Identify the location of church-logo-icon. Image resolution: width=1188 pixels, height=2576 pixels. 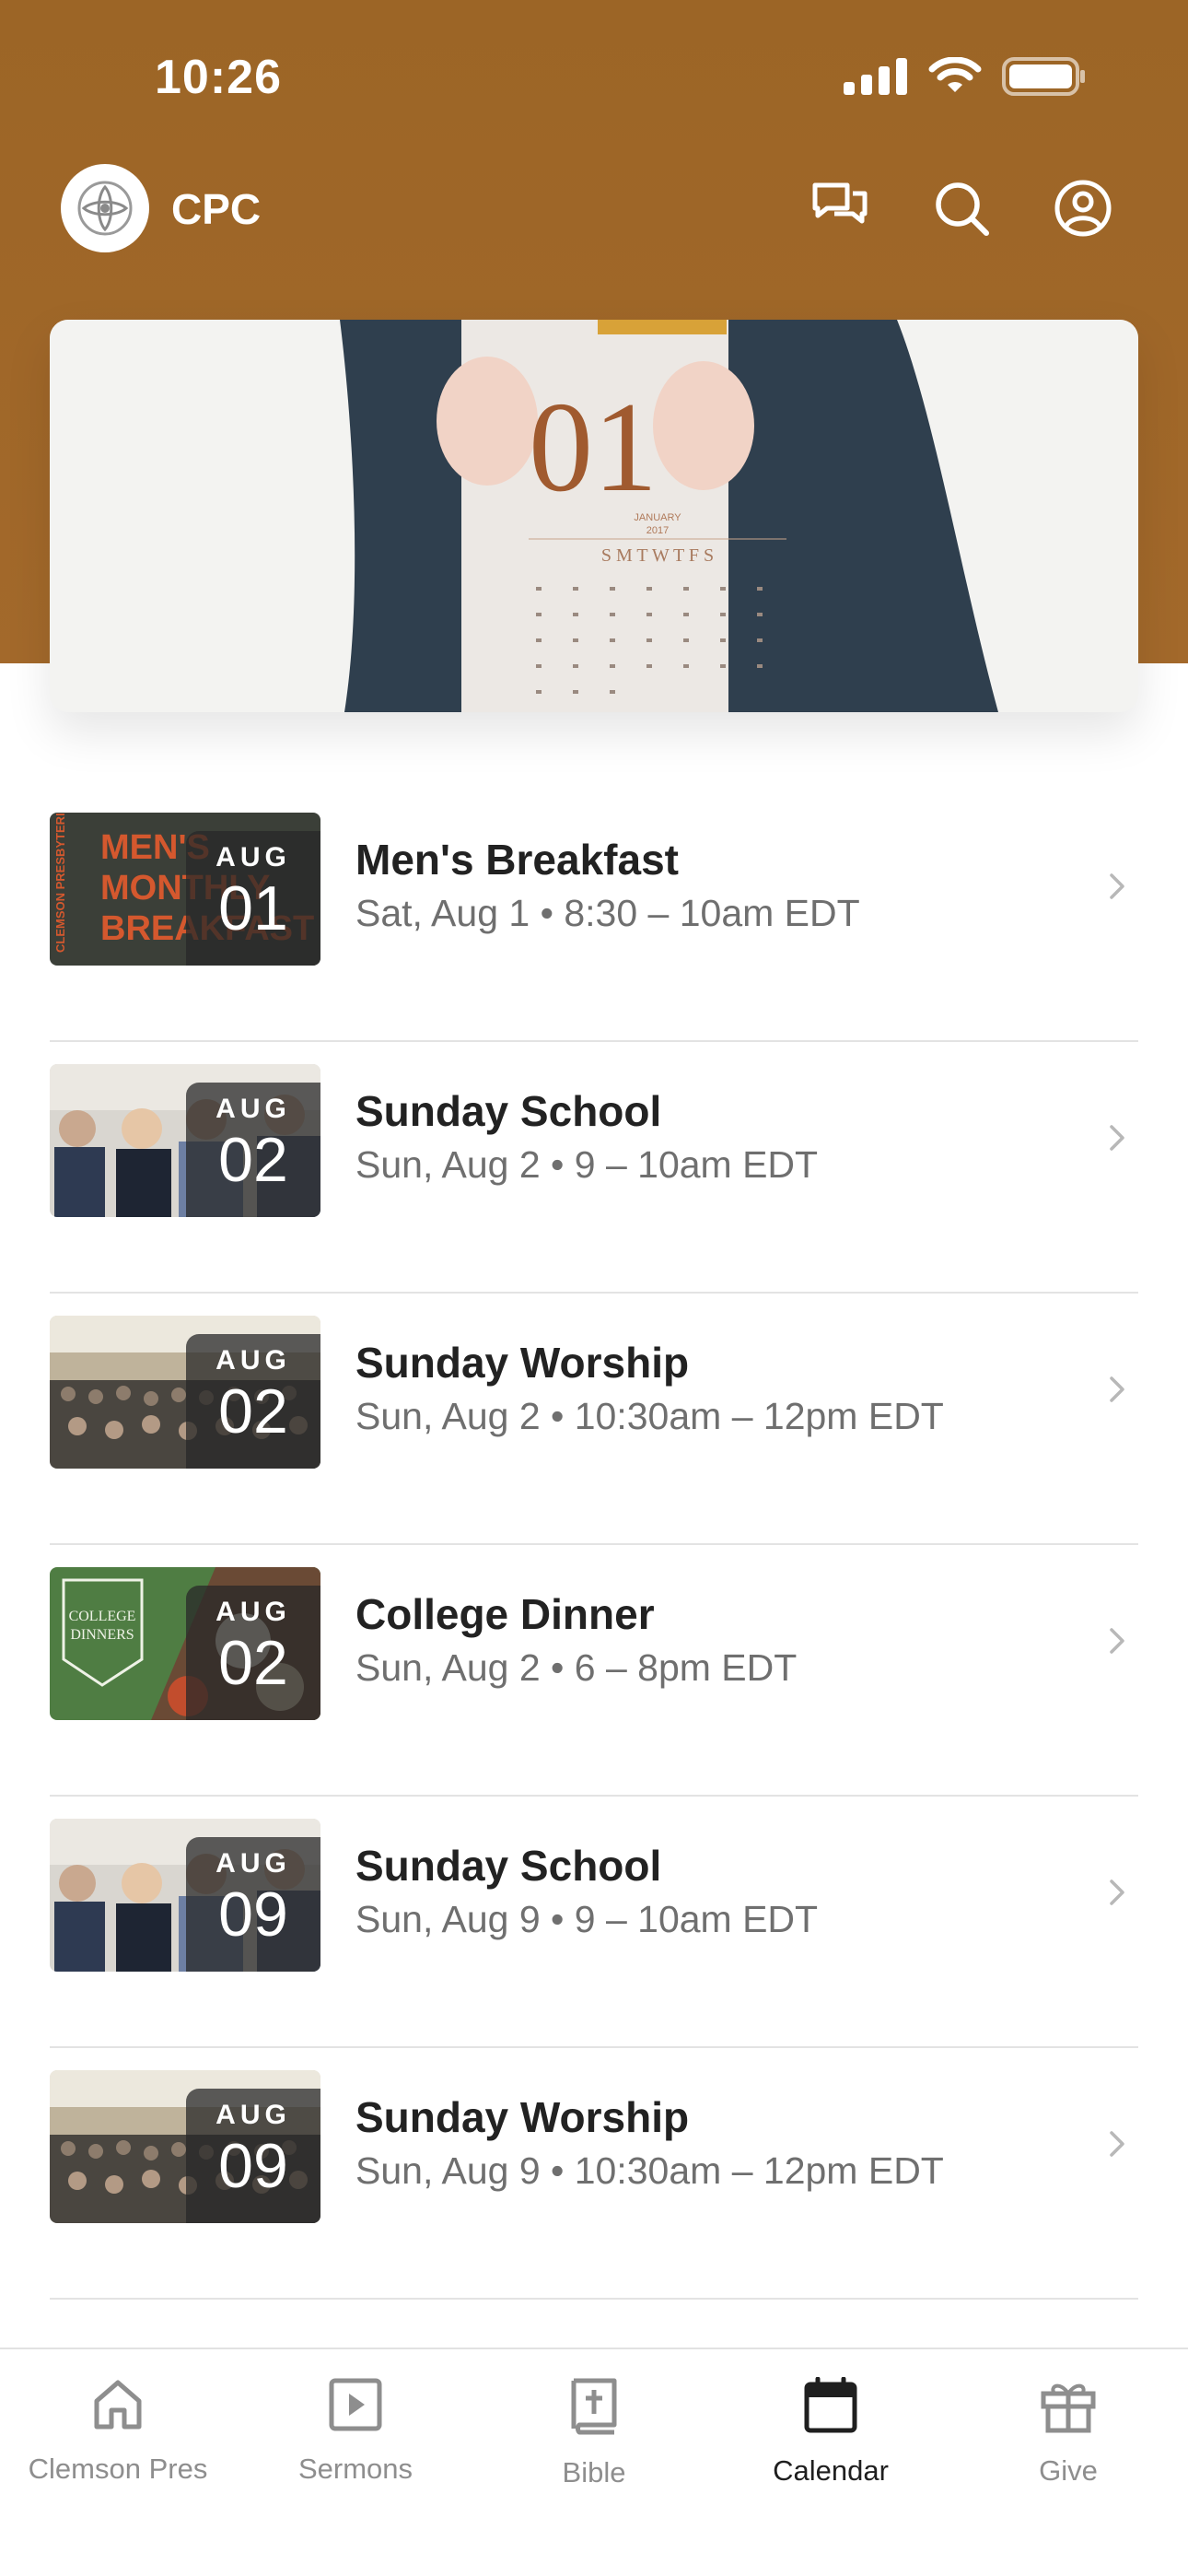
(105, 208).